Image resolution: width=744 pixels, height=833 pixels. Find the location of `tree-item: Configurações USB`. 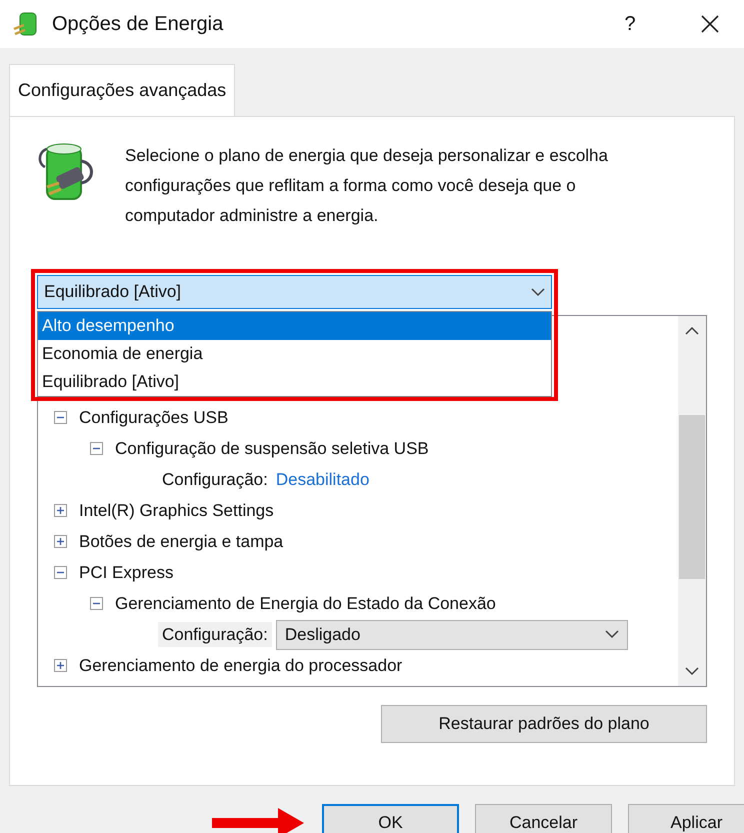

tree-item: Configurações USB is located at coordinates (153, 417).